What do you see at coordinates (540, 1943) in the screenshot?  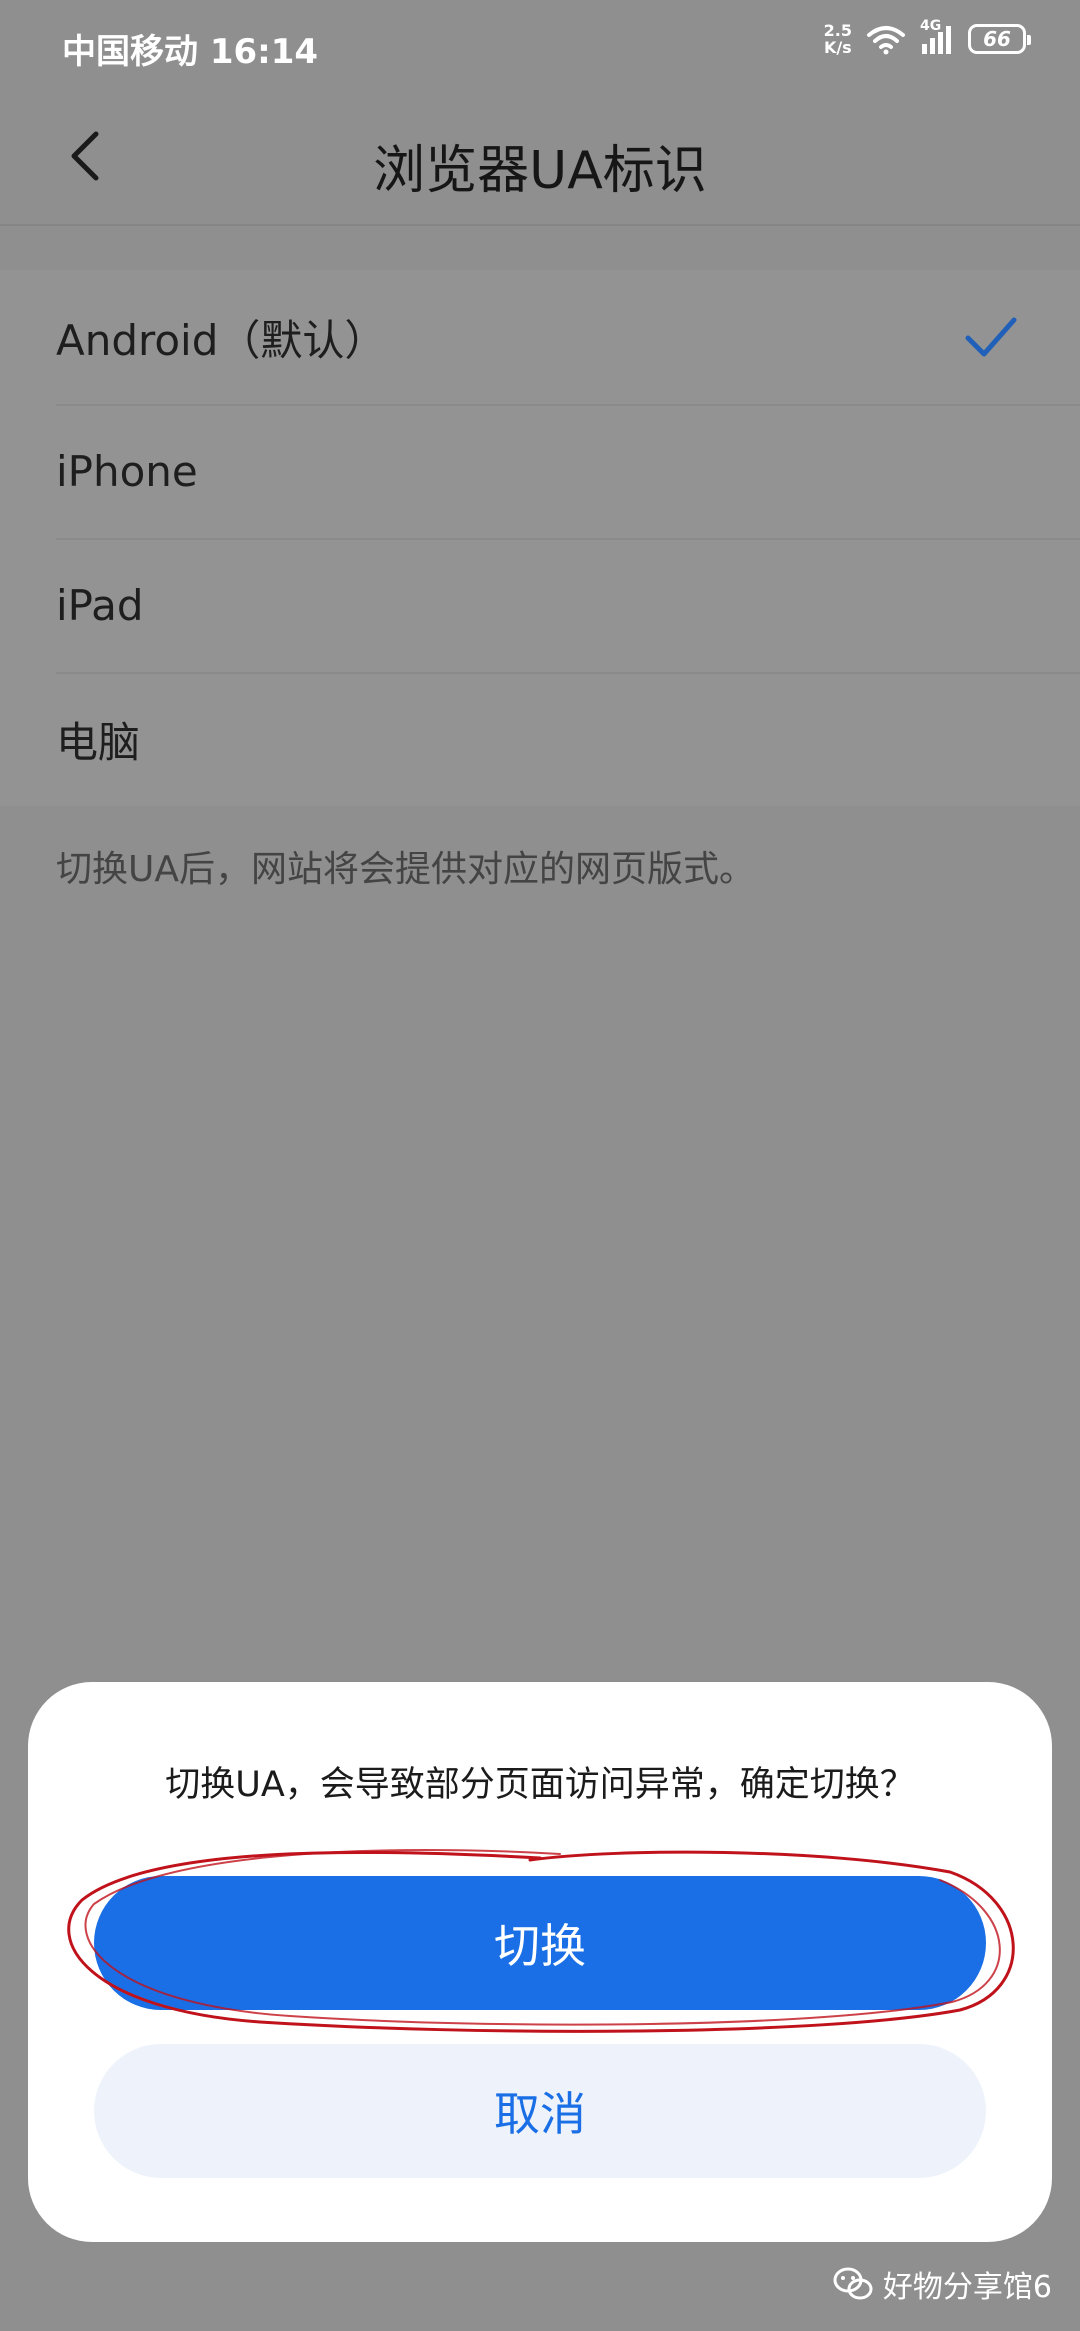 I see `confirm-switch-button: 切换` at bounding box center [540, 1943].